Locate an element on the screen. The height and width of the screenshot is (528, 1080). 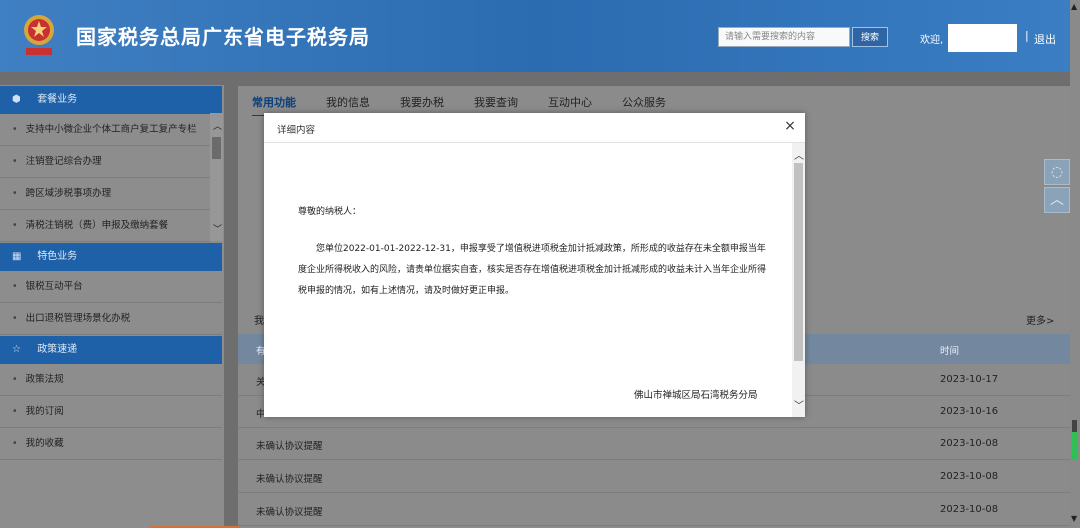
sidebar-item-subscriptions: • 我的订阅 is located at coordinates (111, 412).